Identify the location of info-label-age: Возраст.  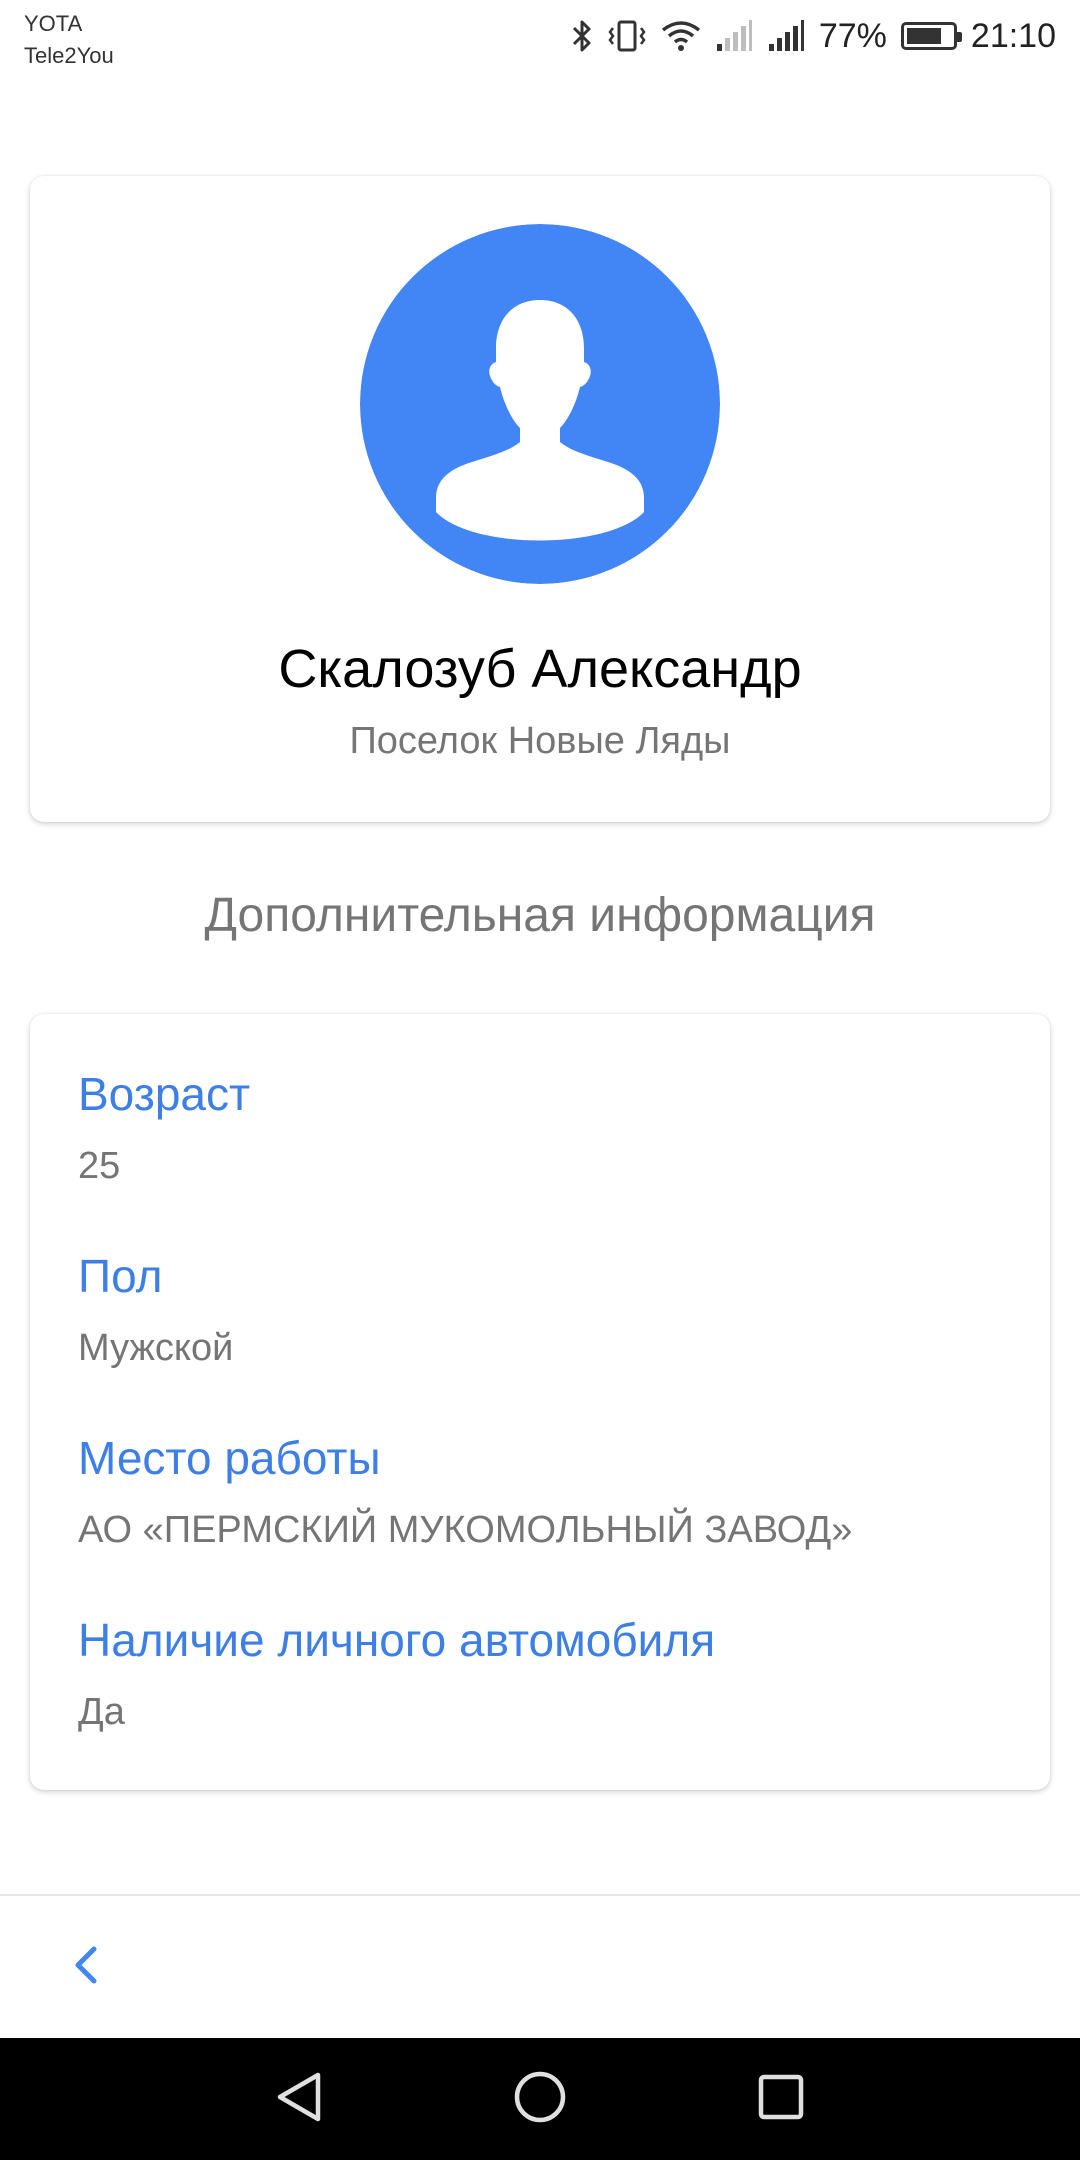
(164, 1094).